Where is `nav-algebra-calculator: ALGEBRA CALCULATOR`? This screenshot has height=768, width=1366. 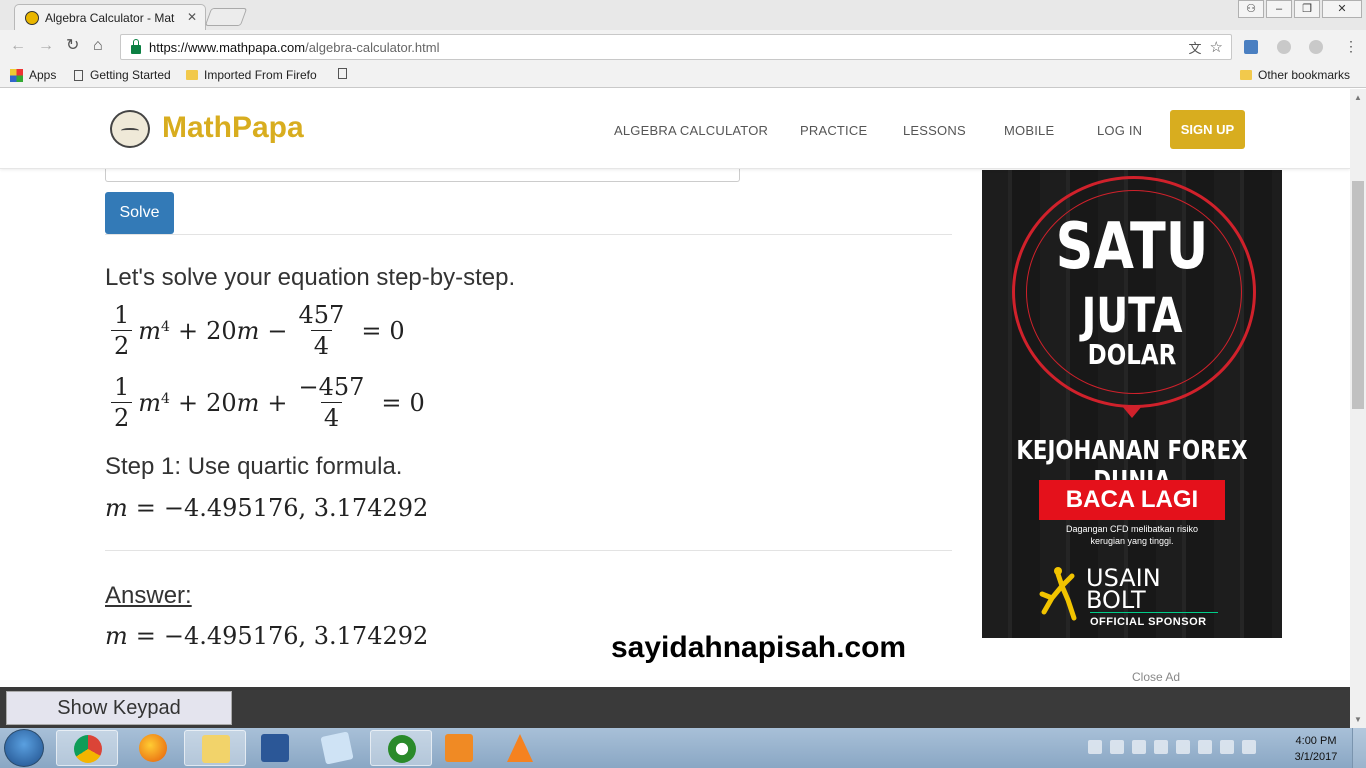
nav-algebra-calculator: ALGEBRA CALCULATOR is located at coordinates (691, 130).